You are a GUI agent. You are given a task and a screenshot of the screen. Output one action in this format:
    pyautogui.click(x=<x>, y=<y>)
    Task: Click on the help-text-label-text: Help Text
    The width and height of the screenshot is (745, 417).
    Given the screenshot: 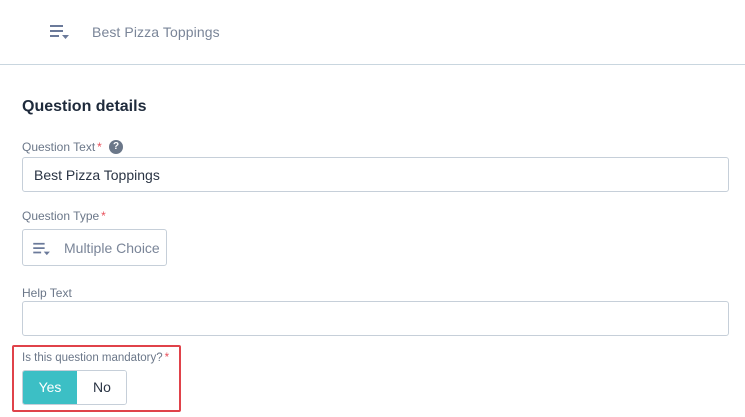 What is the action you would take?
    pyautogui.click(x=47, y=293)
    